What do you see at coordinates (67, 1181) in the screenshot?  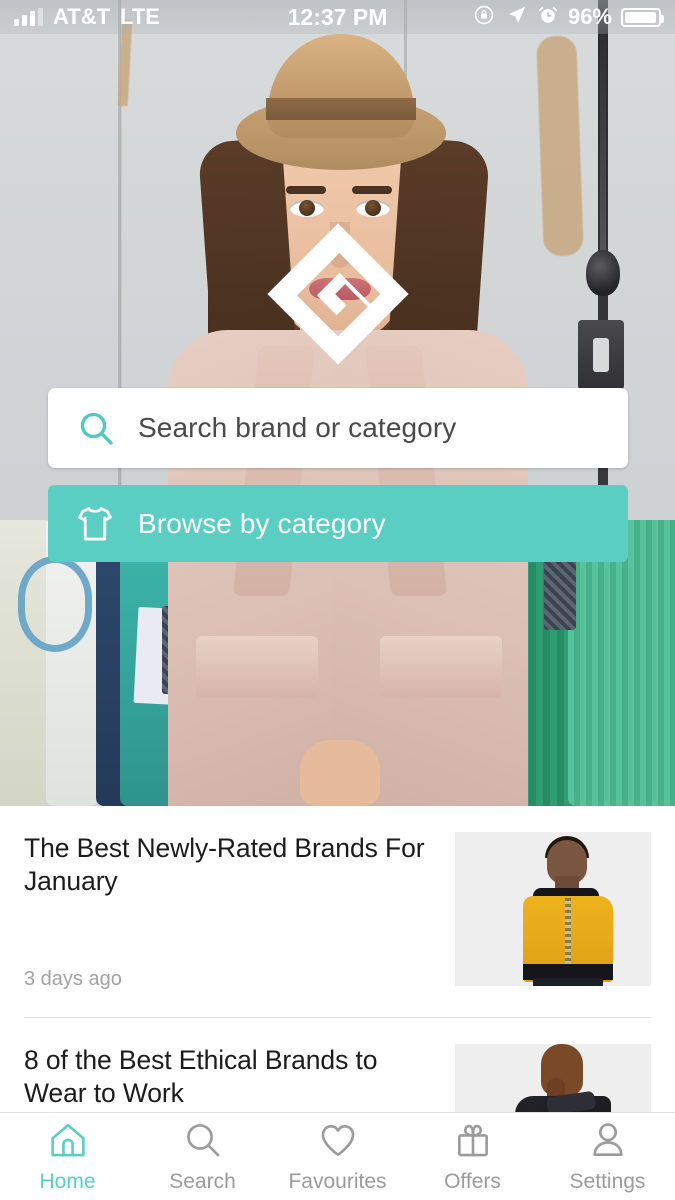 I see `tab-home-label: Home` at bounding box center [67, 1181].